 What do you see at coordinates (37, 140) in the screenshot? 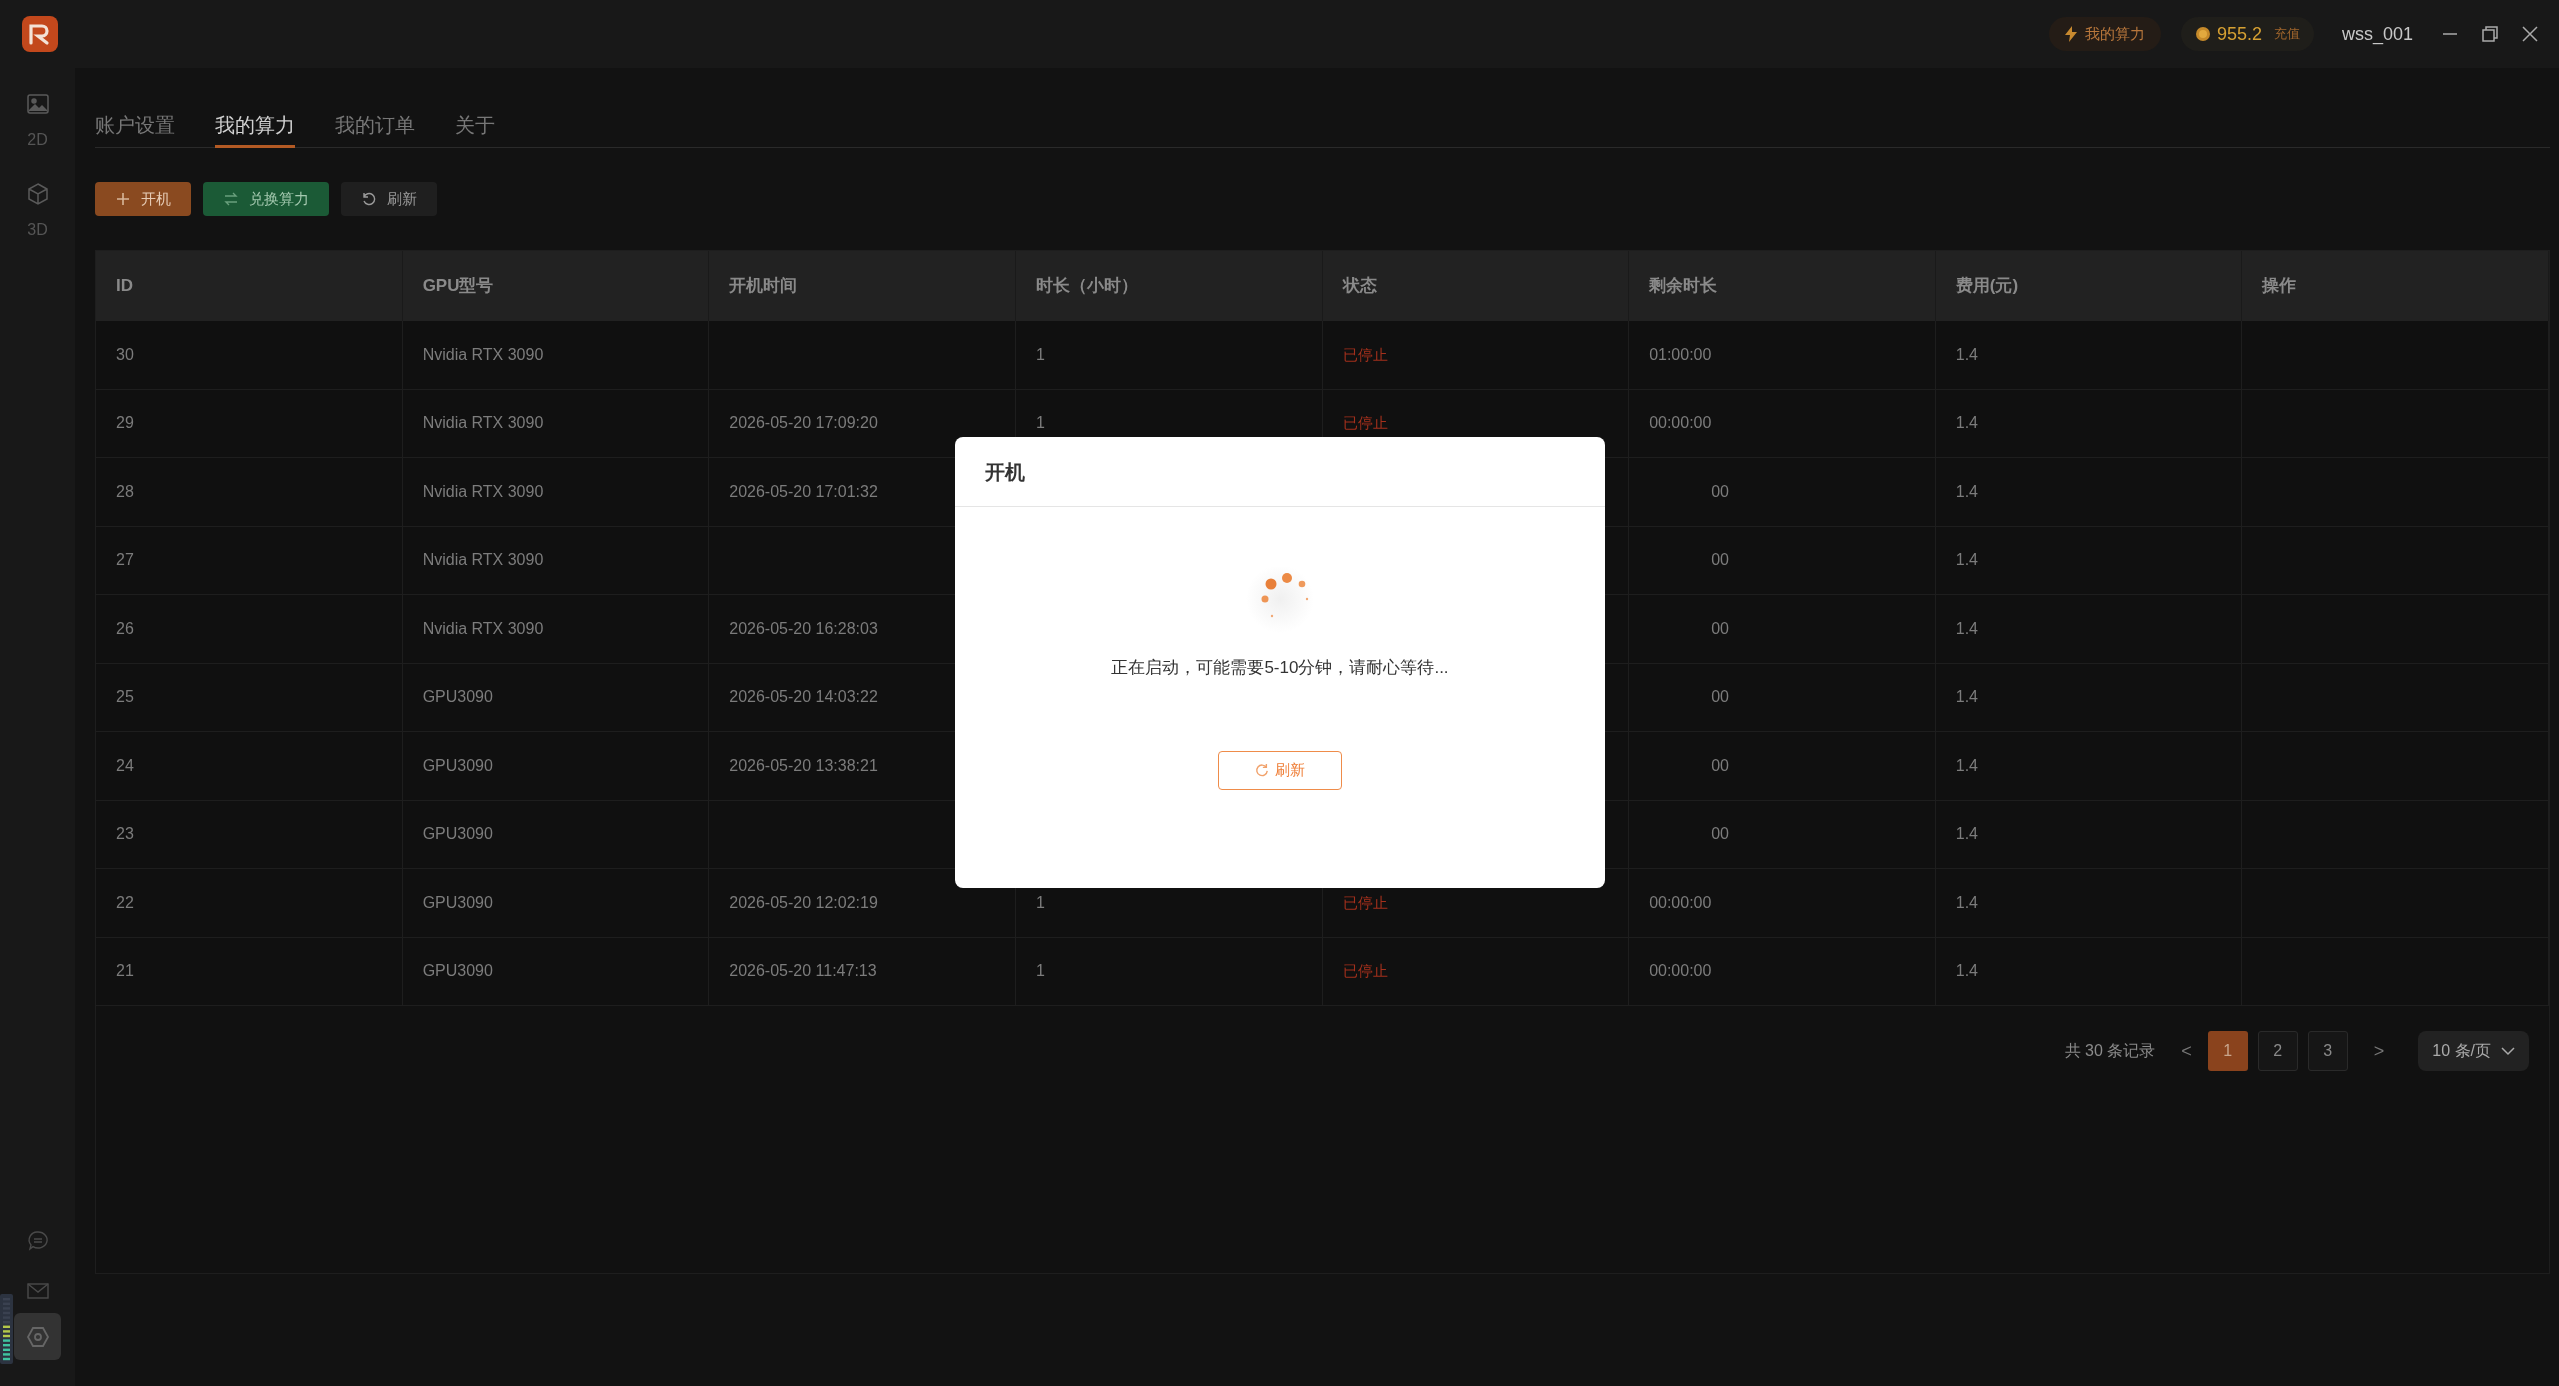
I see `sidebar-label: 2D` at bounding box center [37, 140].